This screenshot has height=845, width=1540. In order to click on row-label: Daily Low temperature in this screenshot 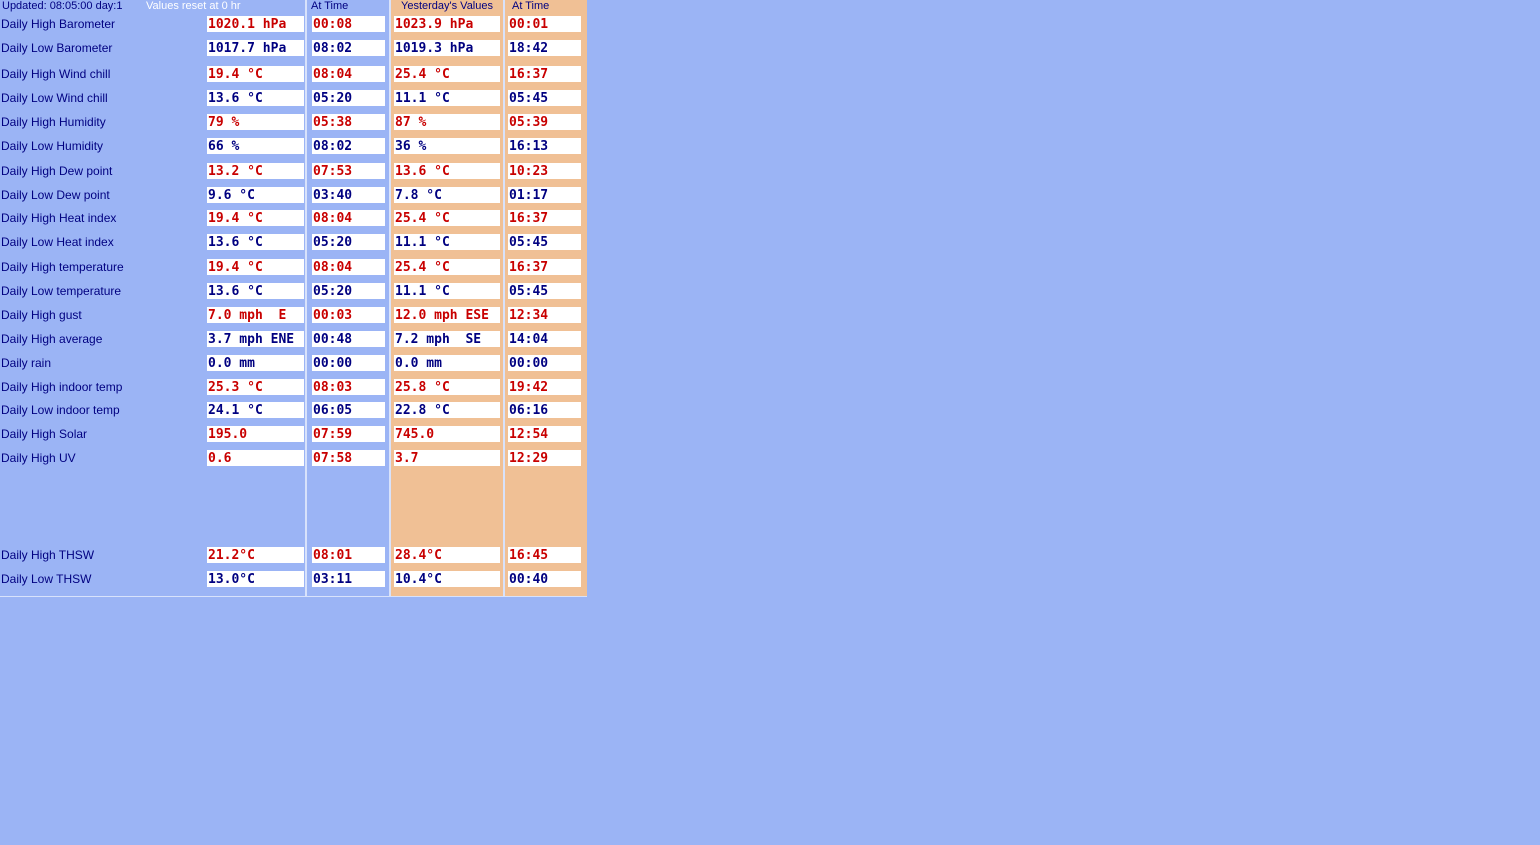, I will do `click(61, 291)`.